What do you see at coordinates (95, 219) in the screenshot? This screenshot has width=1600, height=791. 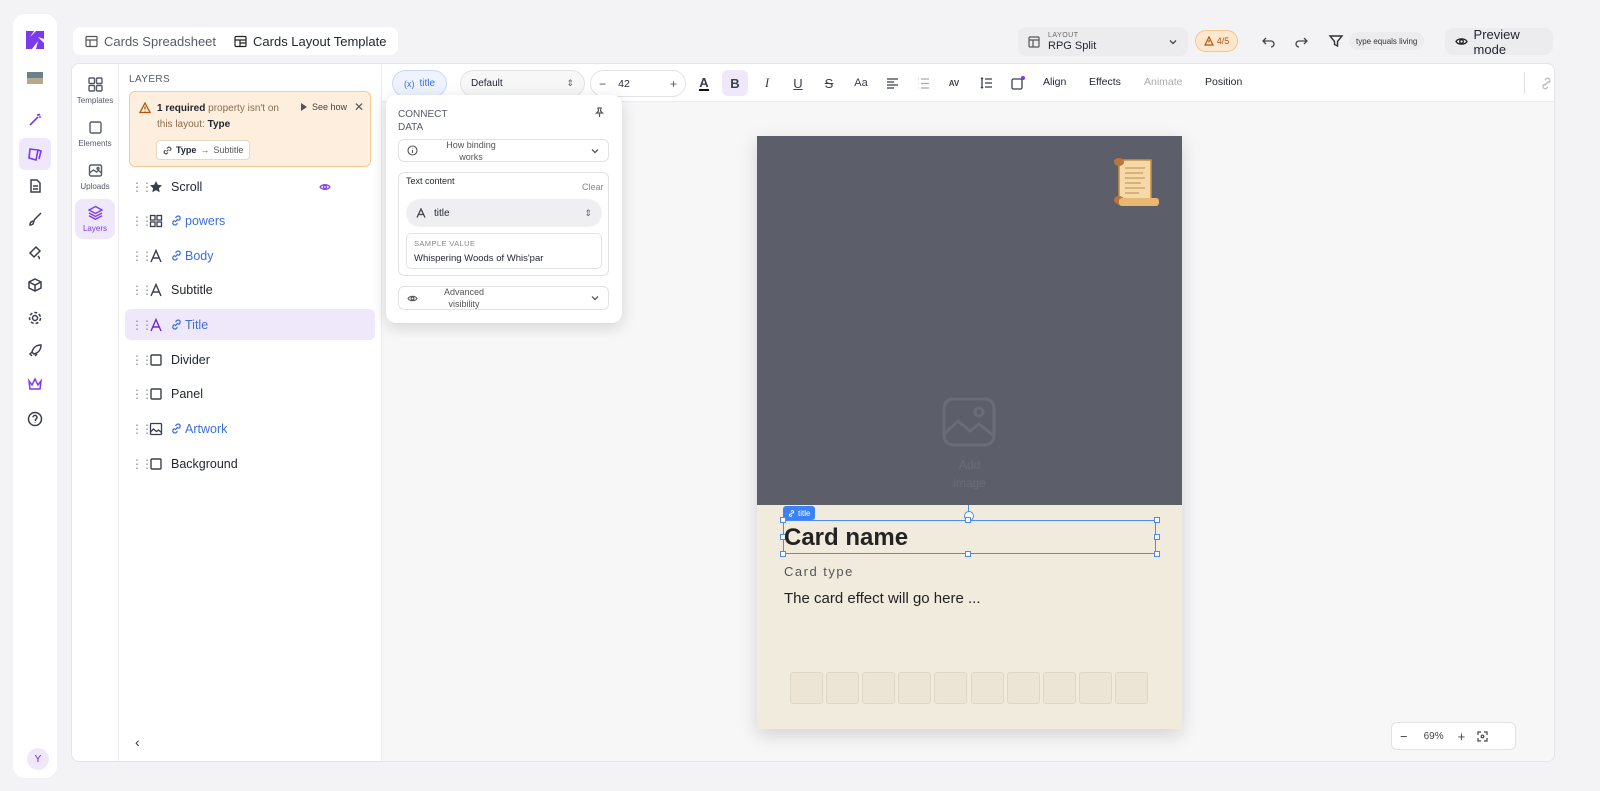 I see `subnav-layers: Layers` at bounding box center [95, 219].